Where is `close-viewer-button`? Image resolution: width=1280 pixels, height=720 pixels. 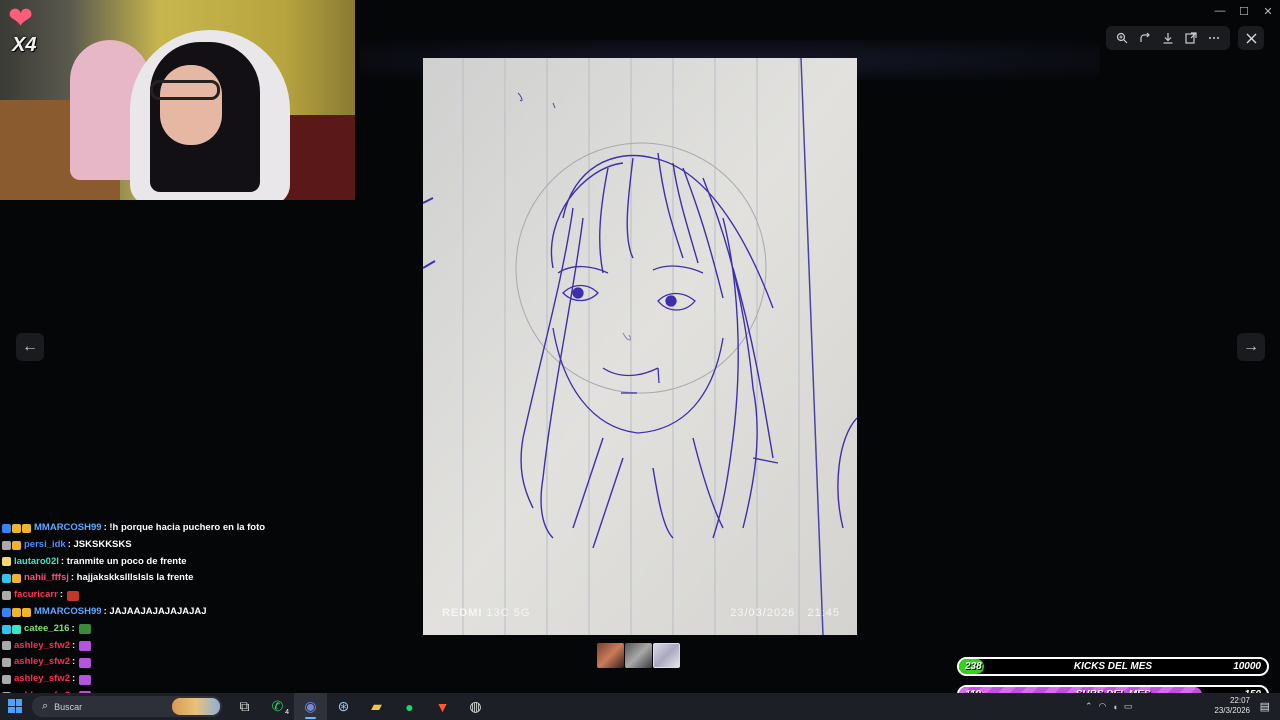
close-viewer-button is located at coordinates (1251, 38).